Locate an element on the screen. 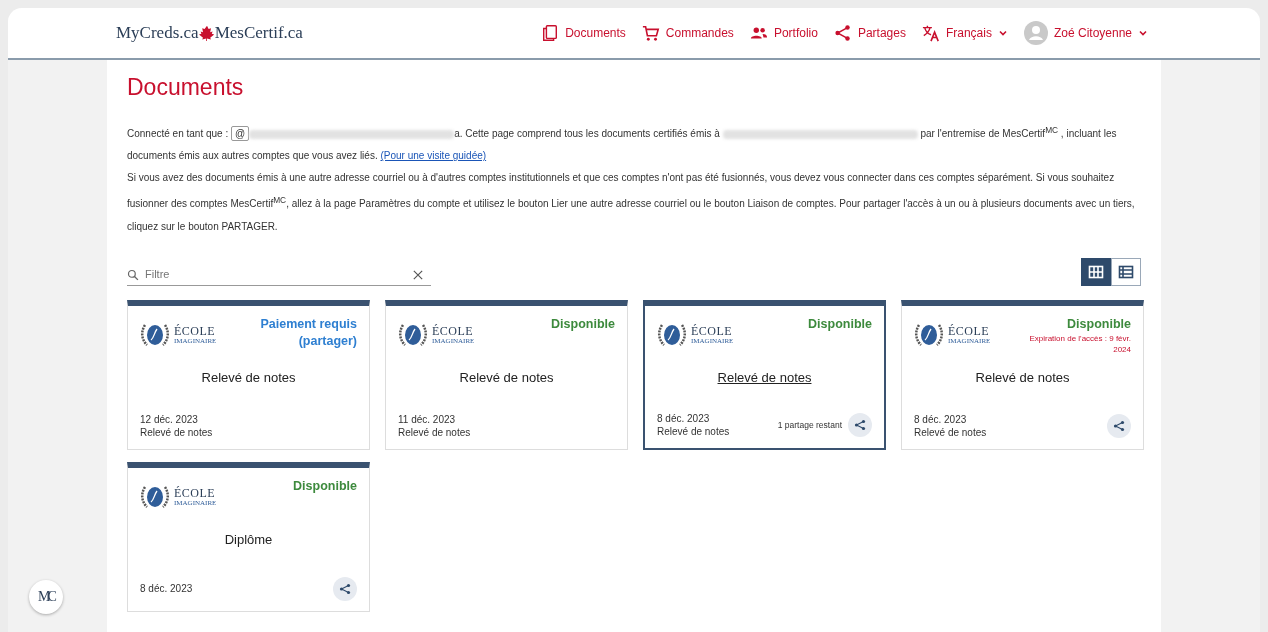  intro-text: Connecté en tant que : @ a. Cette page comprend tous les documents certifiés émis à par l'entremise de MesCertif$^{MC}$ , incluant les documents émis aux autres comptes que vous avez liés. (Pour une visite guidée) is located at coordinates (622, 144).